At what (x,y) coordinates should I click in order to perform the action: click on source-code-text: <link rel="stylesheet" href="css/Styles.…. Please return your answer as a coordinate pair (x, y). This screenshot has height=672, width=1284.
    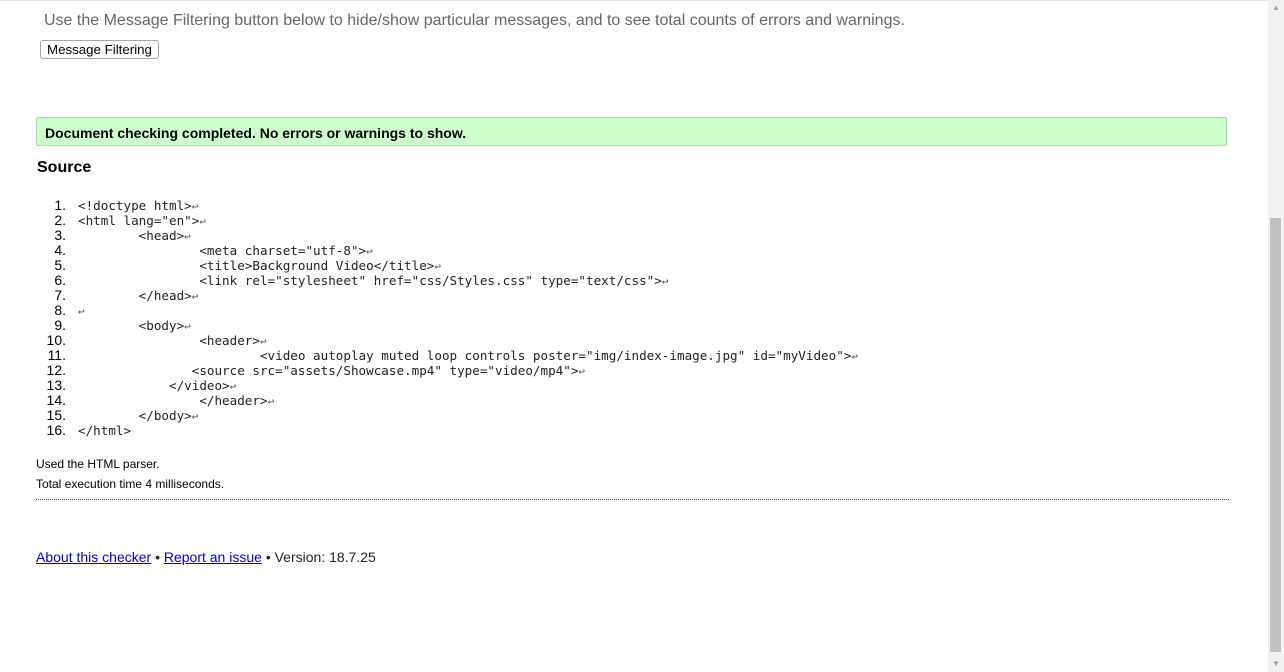
    Looking at the image, I should click on (373, 281).